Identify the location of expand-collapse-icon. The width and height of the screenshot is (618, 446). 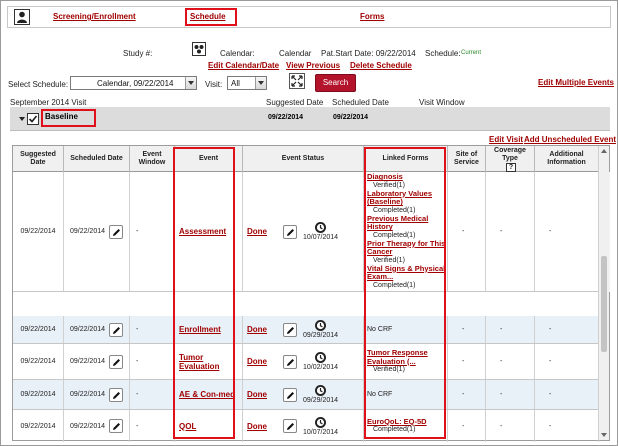
(297, 81).